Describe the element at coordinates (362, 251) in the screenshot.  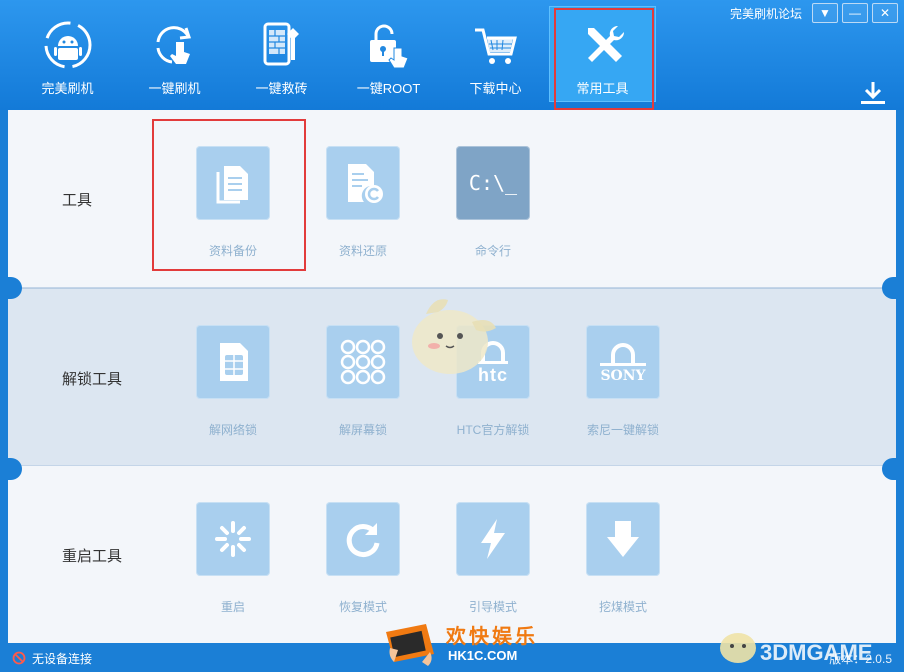
I see `tool-label: 资料还原` at that location.